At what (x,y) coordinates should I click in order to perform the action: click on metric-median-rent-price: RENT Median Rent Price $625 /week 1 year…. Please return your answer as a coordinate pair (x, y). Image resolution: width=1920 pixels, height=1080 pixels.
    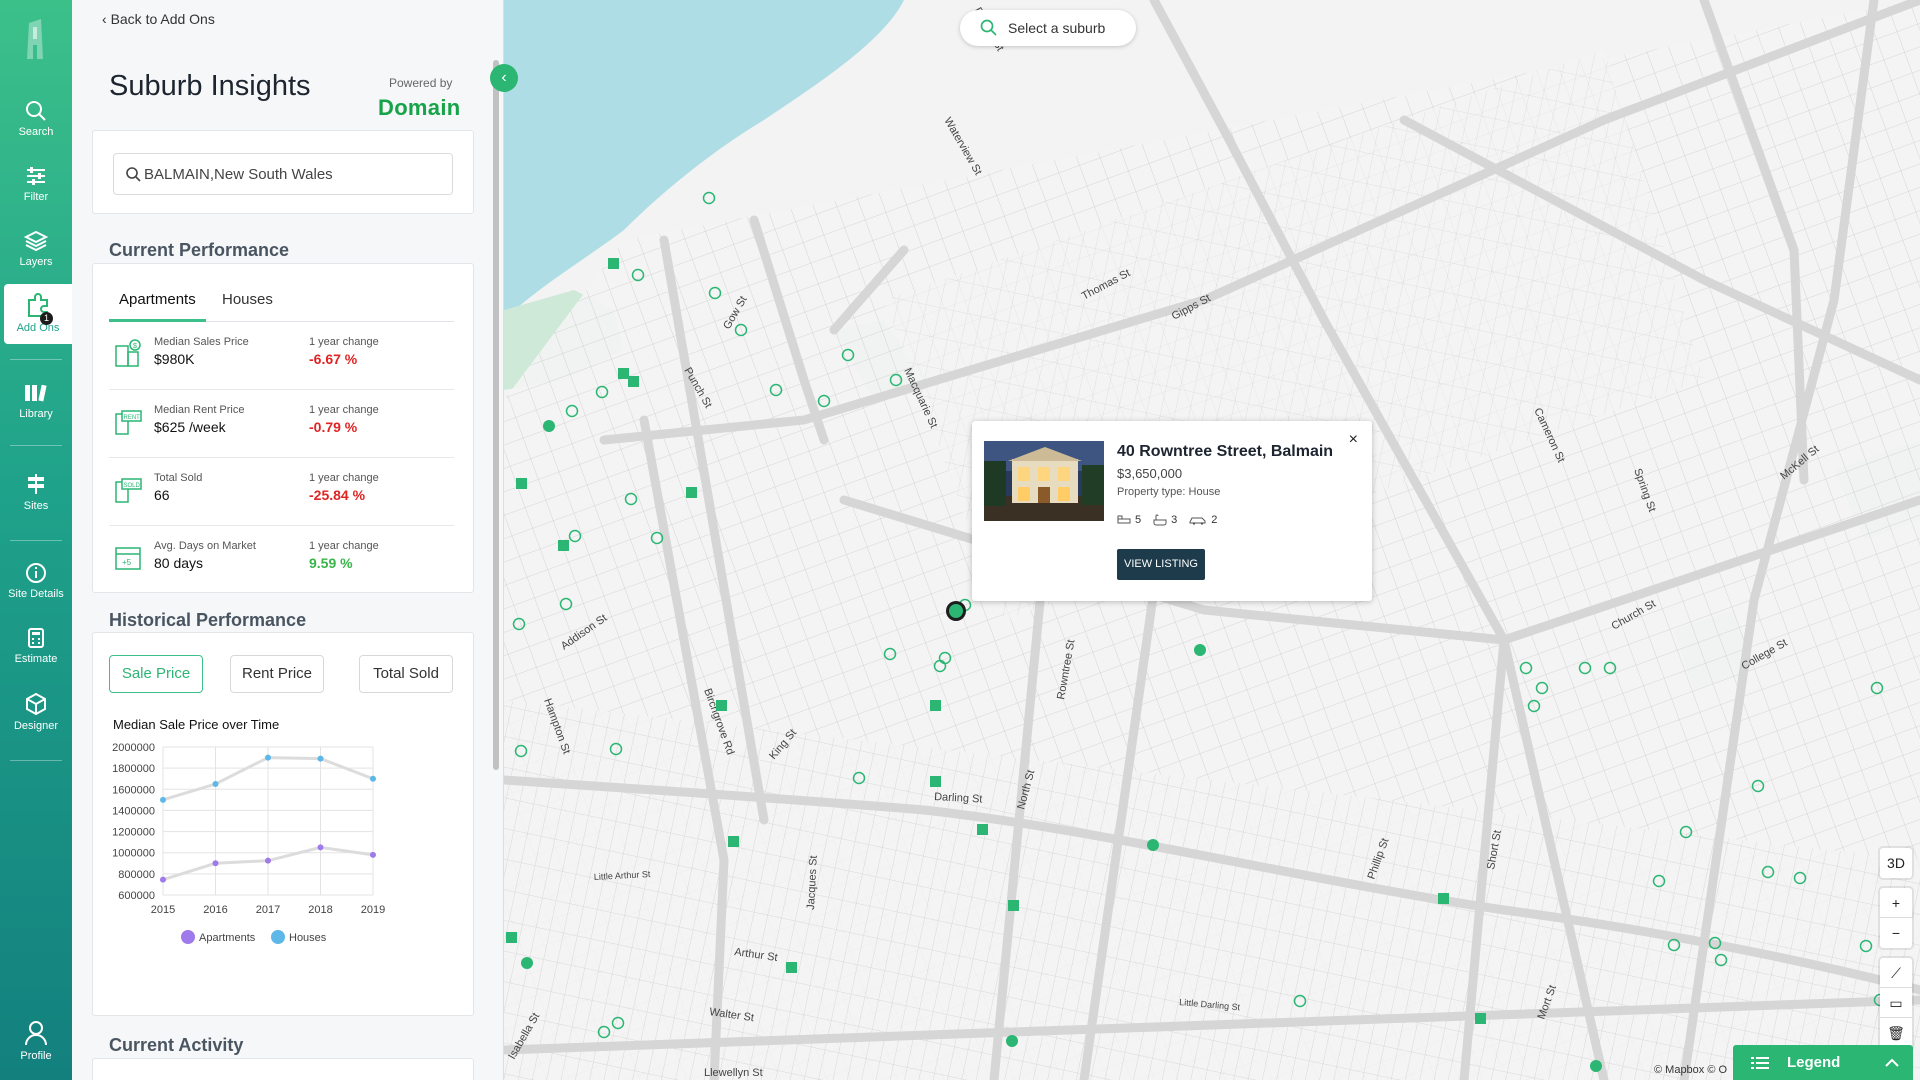
    Looking at the image, I should click on (281, 424).